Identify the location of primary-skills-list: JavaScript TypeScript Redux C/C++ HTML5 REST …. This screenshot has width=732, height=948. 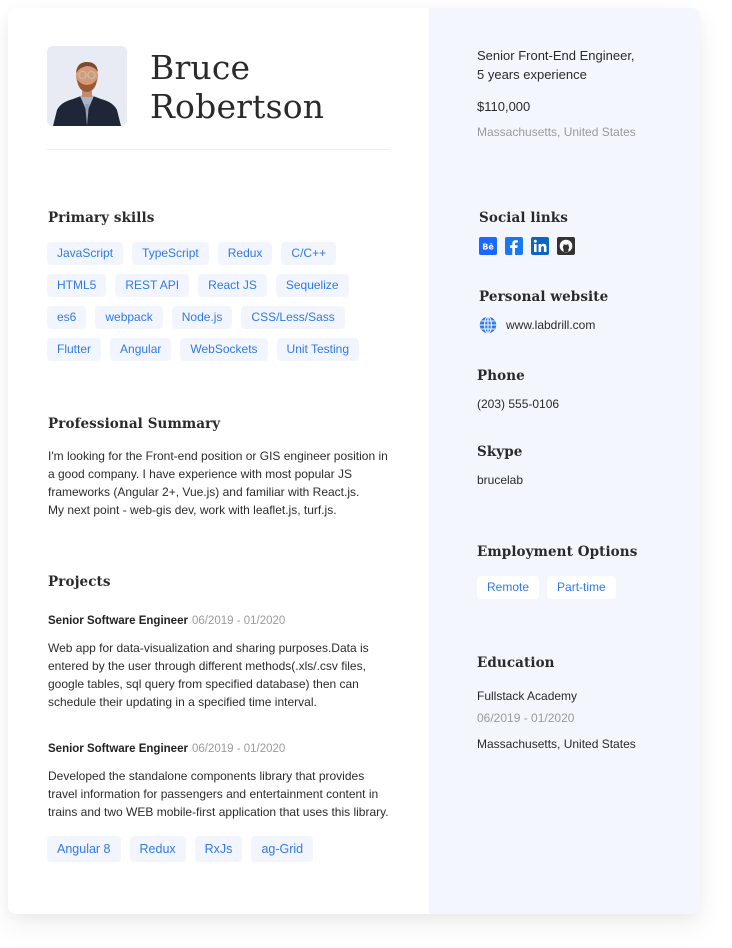
(207, 301).